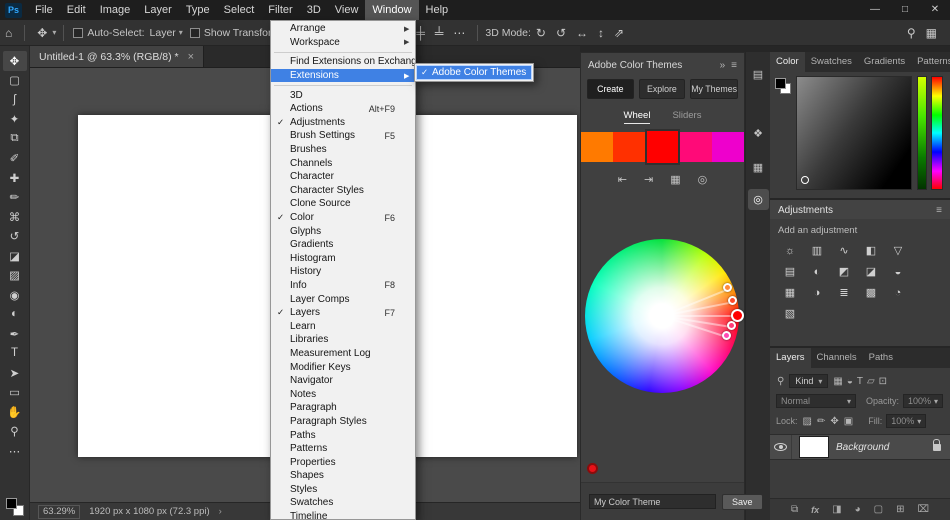  Describe the element at coordinates (343, 204) in the screenshot. I see `menu-item-clone-source: Clone Source` at that location.